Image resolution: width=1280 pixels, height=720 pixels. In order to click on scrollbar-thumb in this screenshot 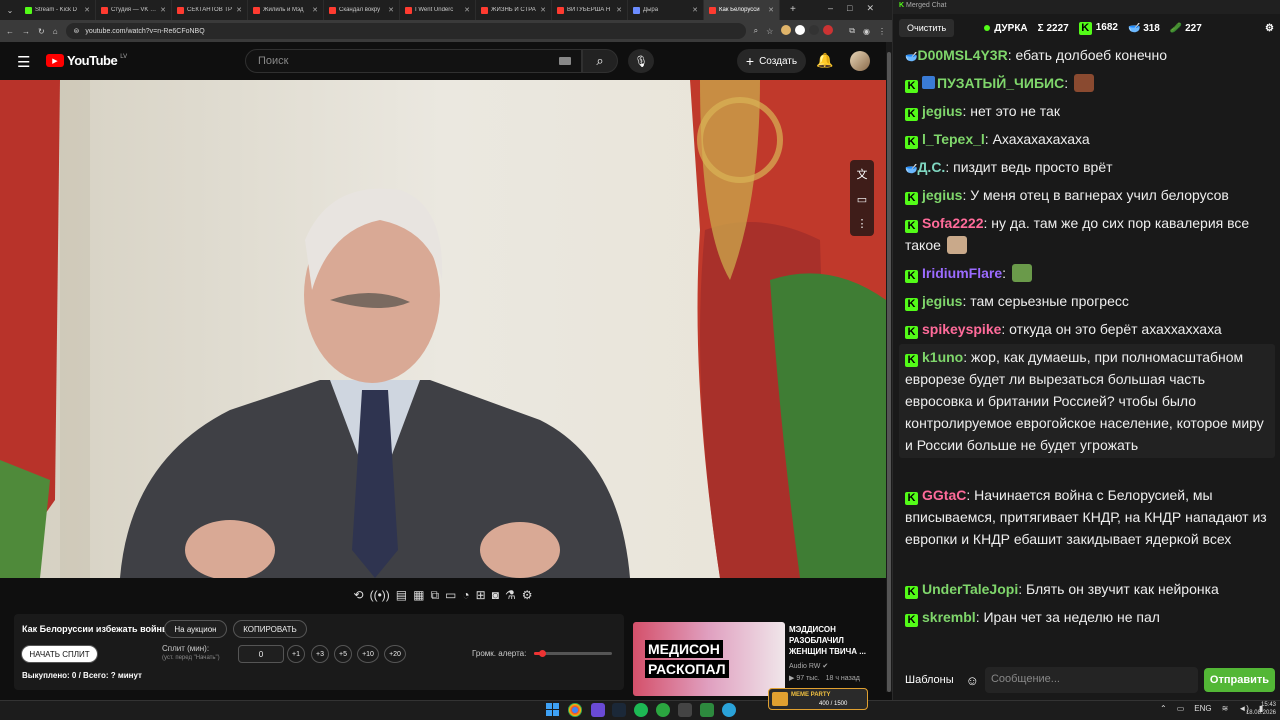, I will do `click(889, 372)`.